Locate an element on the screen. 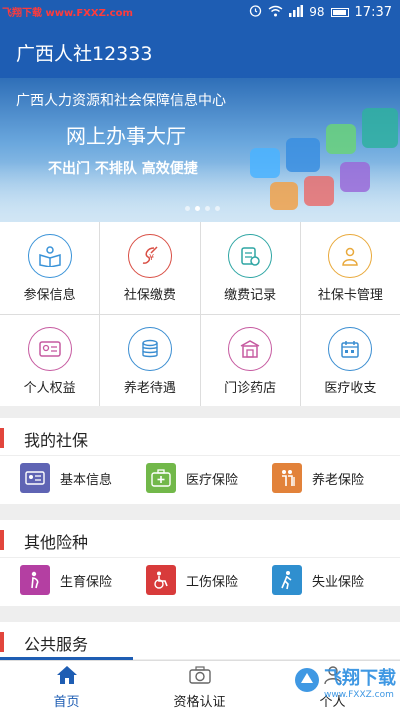 Image resolution: width=400 pixels, height=711 pixels. battery-percent: 98 is located at coordinates (317, 12).